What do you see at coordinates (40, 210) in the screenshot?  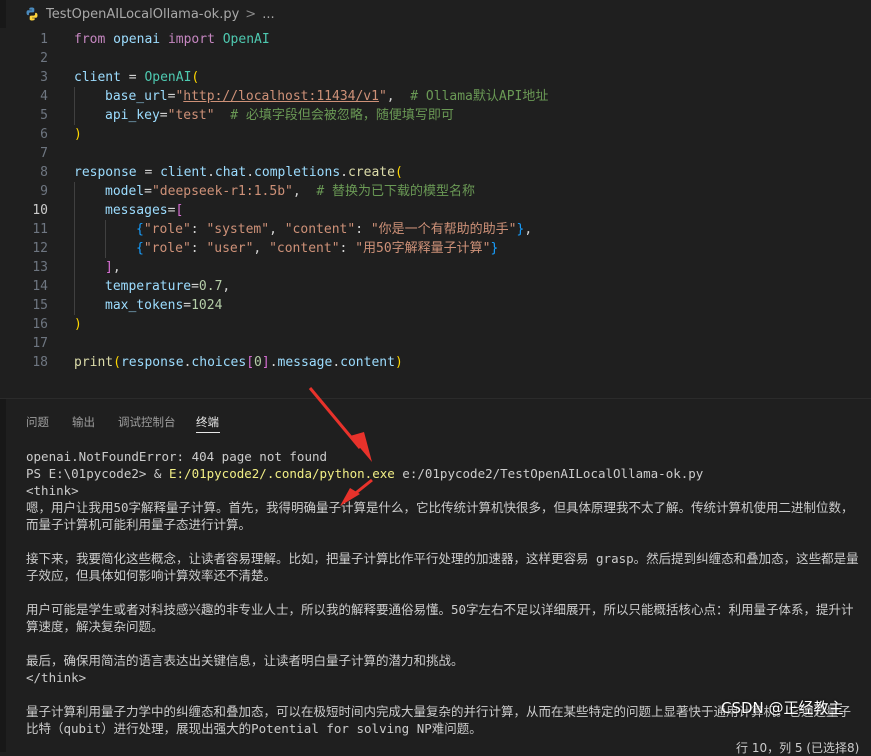 I see `line-number: 10` at bounding box center [40, 210].